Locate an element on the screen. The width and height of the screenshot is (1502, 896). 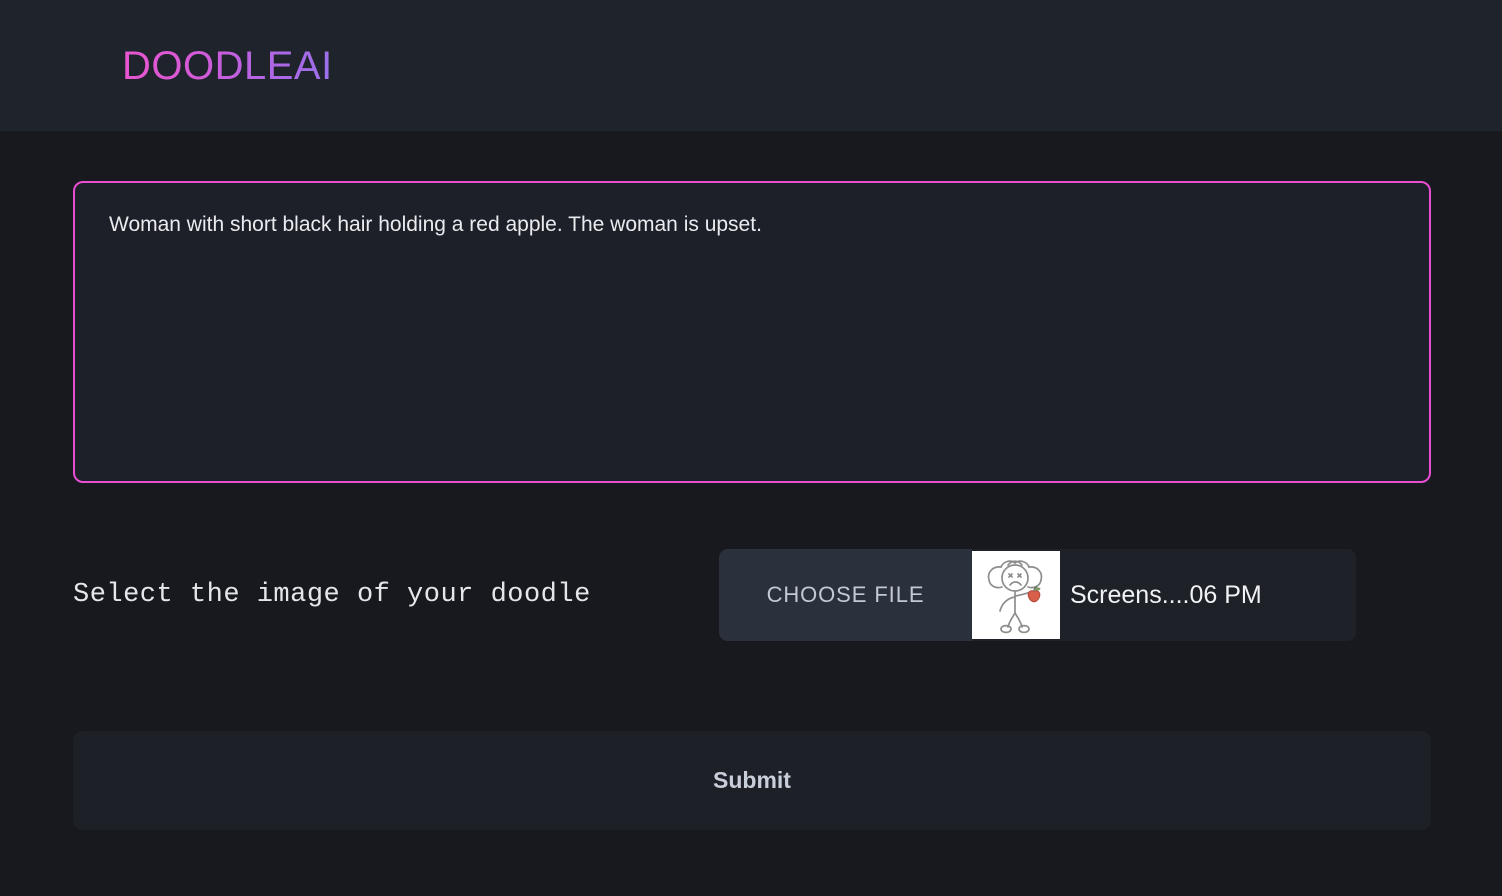
file-input-control: CHOOSE FILE Screens....06 PM is located at coordinates (1037, 595).